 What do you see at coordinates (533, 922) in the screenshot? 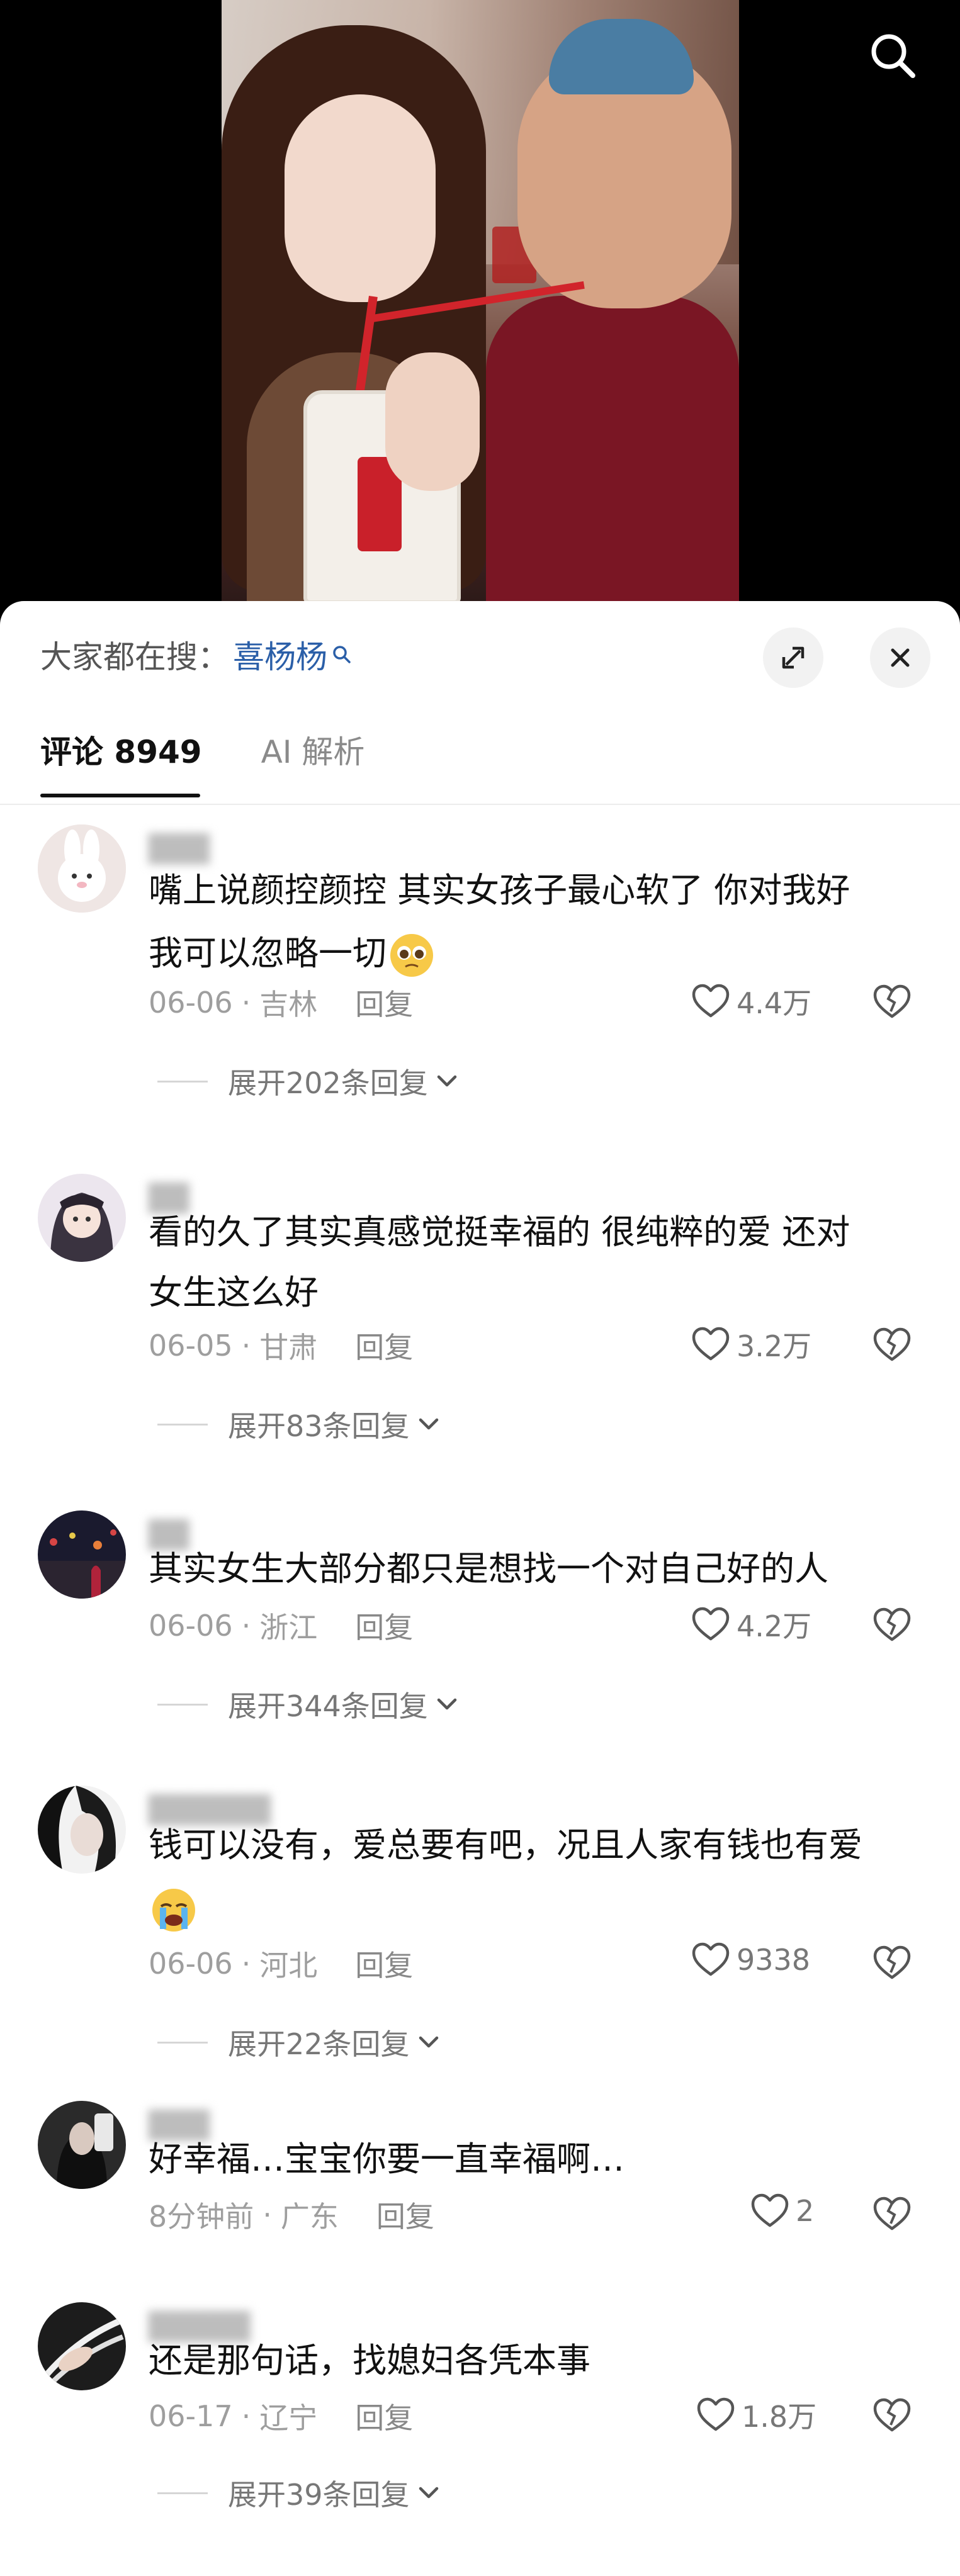
I see `comment-text: 嘴上说颜控颜控 其实女孩子最心软了 你对我好 我可以忽略一切` at bounding box center [533, 922].